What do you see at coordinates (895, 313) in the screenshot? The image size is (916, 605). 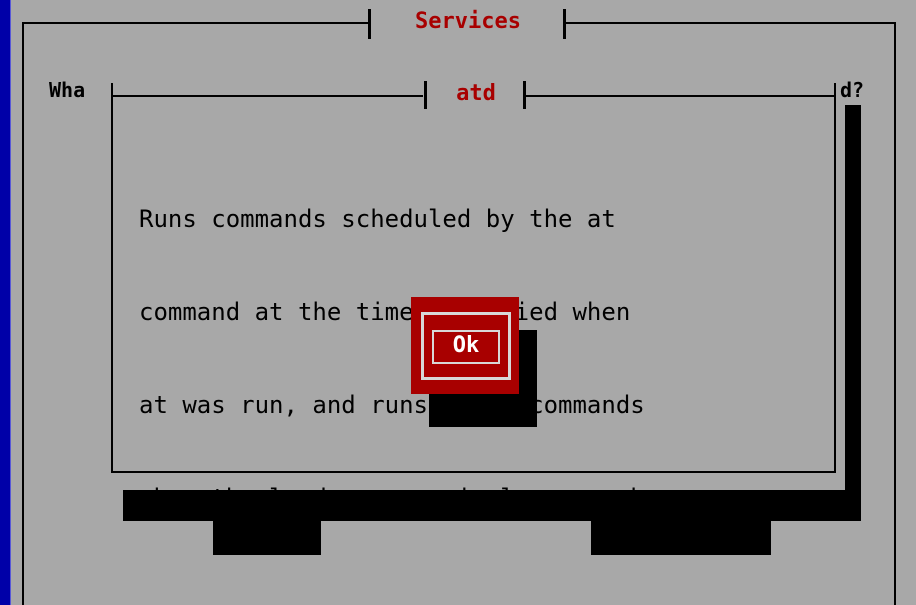 I see `services-frame-right` at bounding box center [895, 313].